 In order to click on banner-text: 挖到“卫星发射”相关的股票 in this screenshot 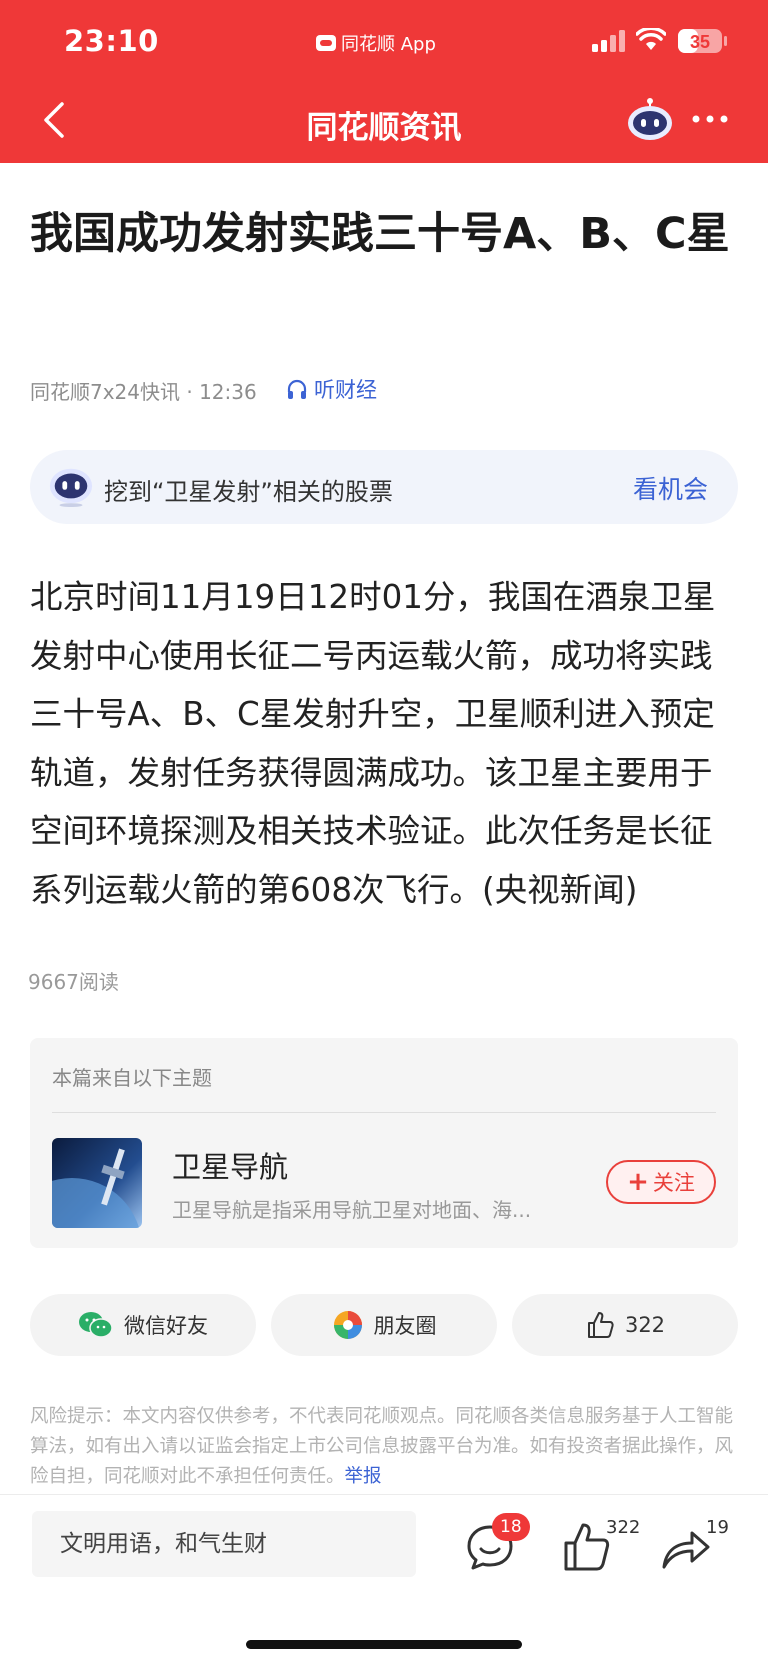, I will do `click(248, 492)`.